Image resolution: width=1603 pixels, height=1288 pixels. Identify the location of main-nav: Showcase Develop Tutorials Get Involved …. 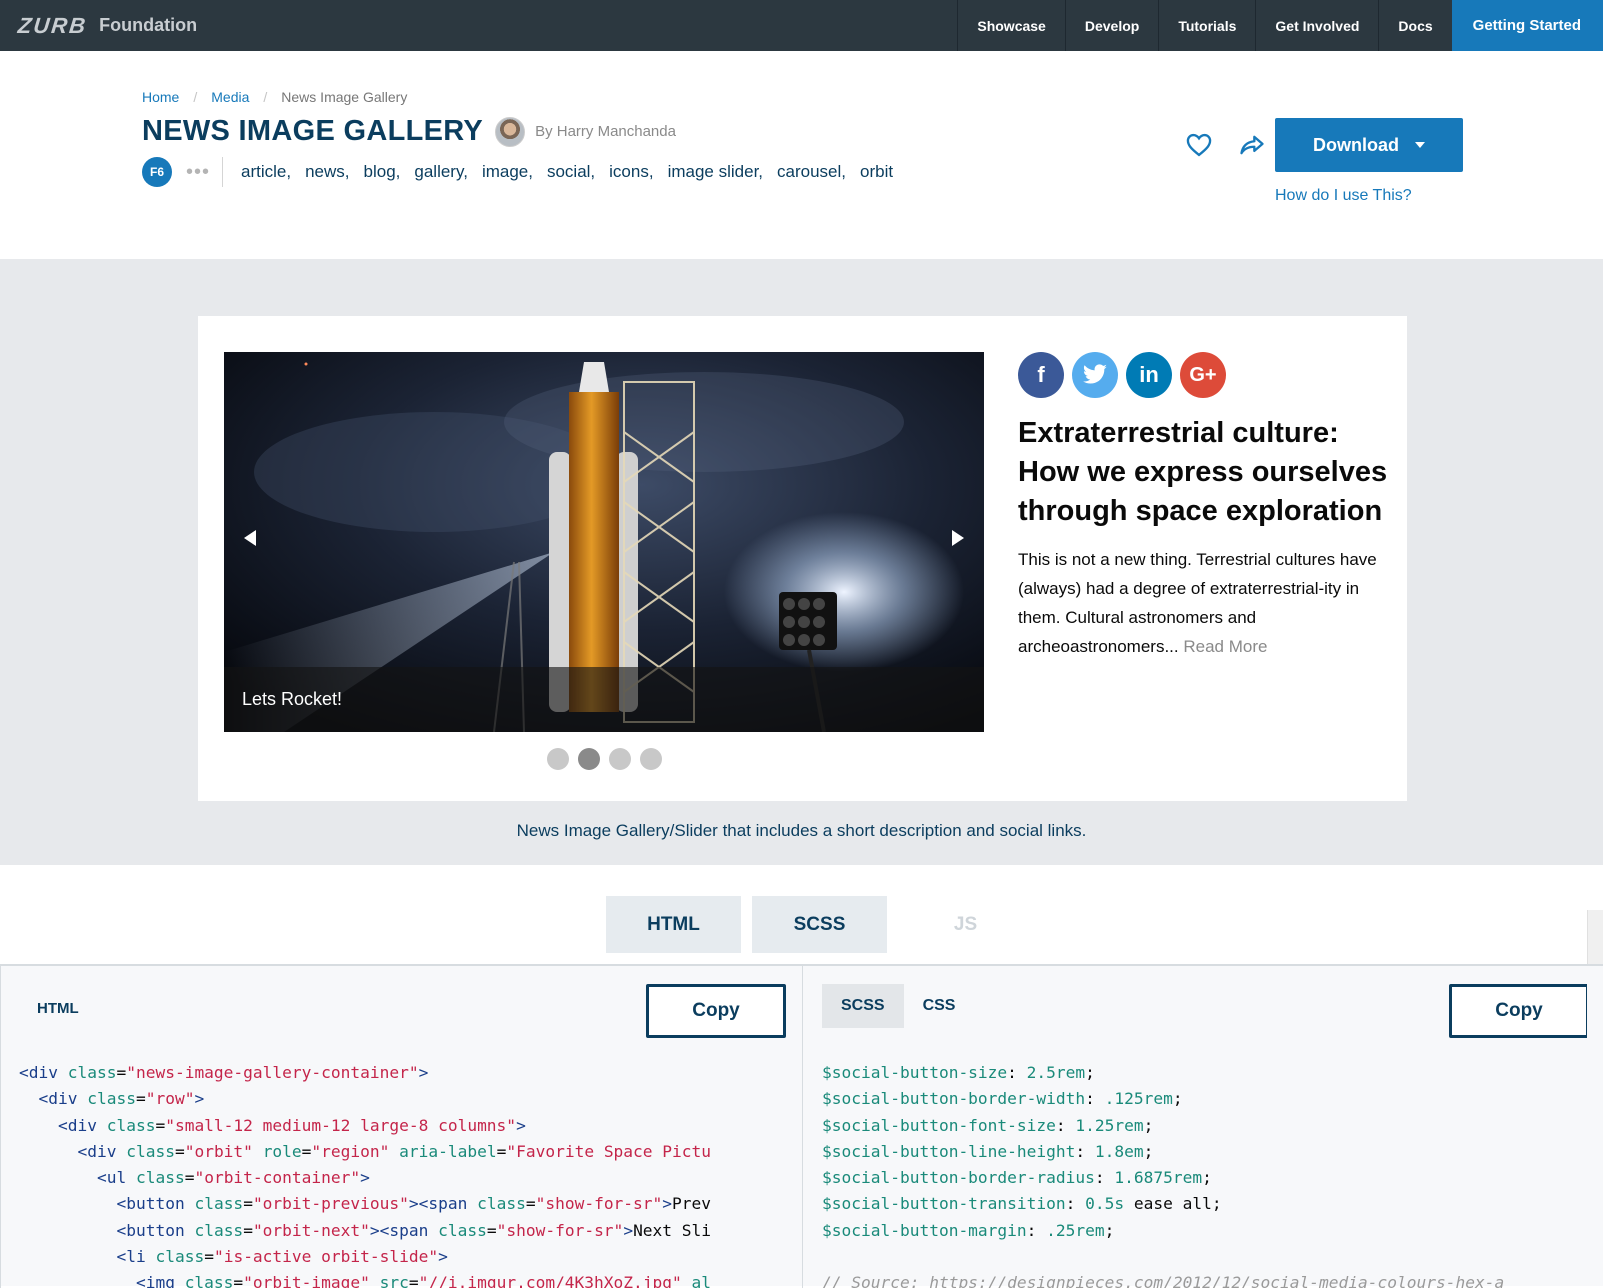
(1280, 25).